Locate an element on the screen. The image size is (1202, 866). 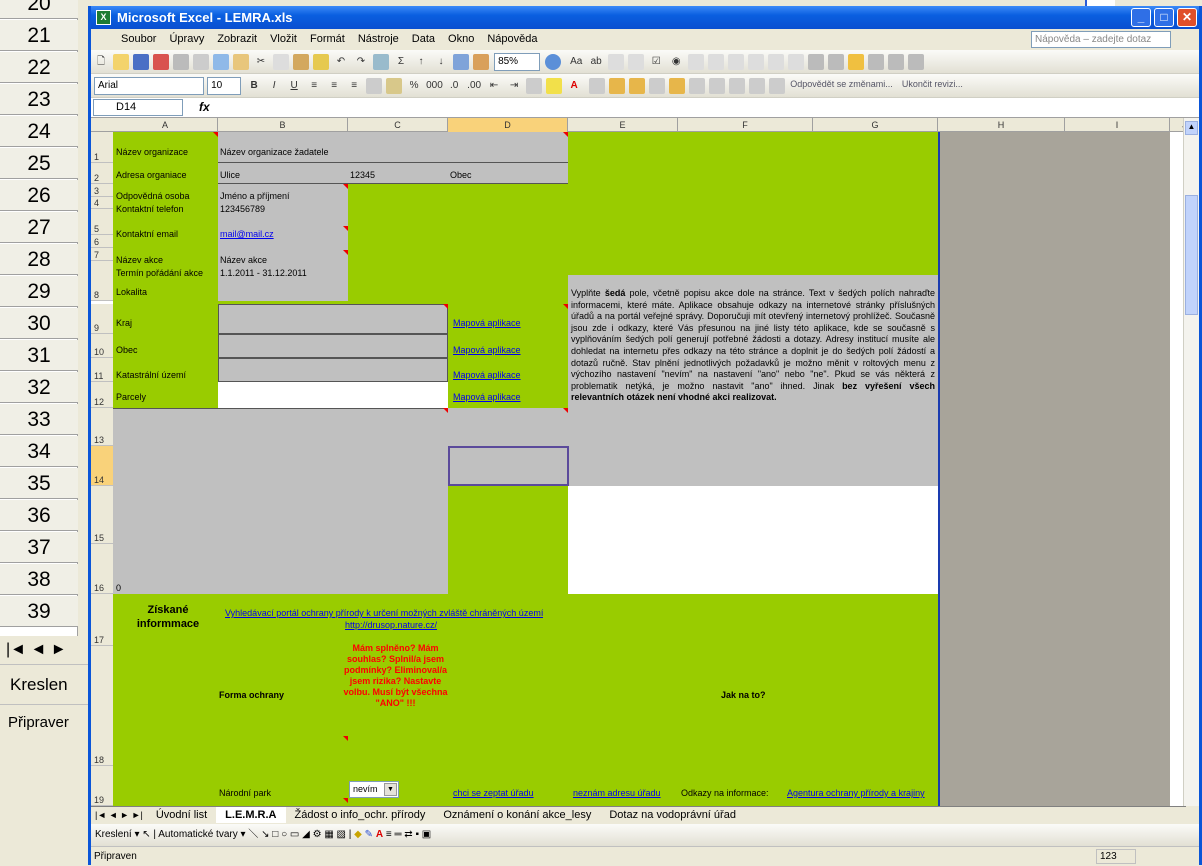
row-header: 12 is located at coordinates (102, 395).